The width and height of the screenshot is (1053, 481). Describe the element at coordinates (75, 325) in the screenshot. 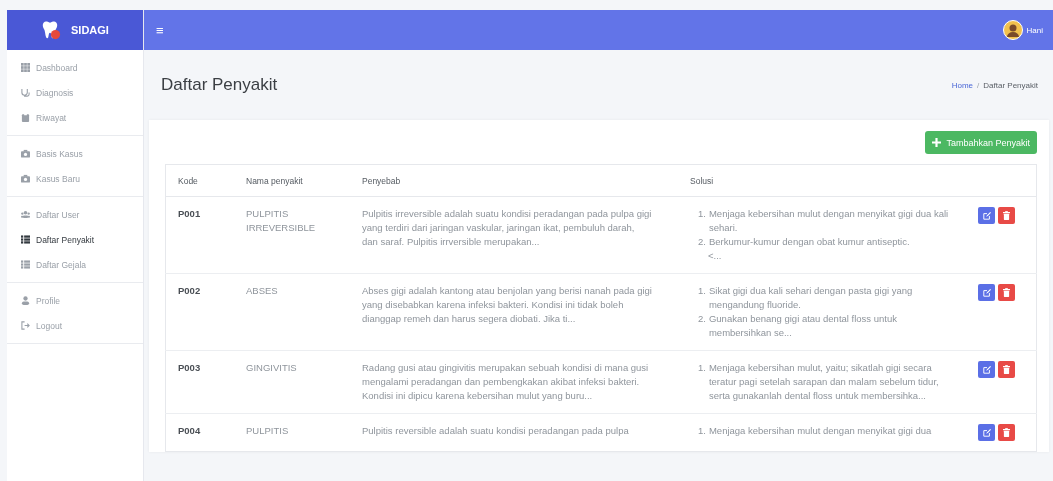

I see `sidebar-item: Logout` at that location.